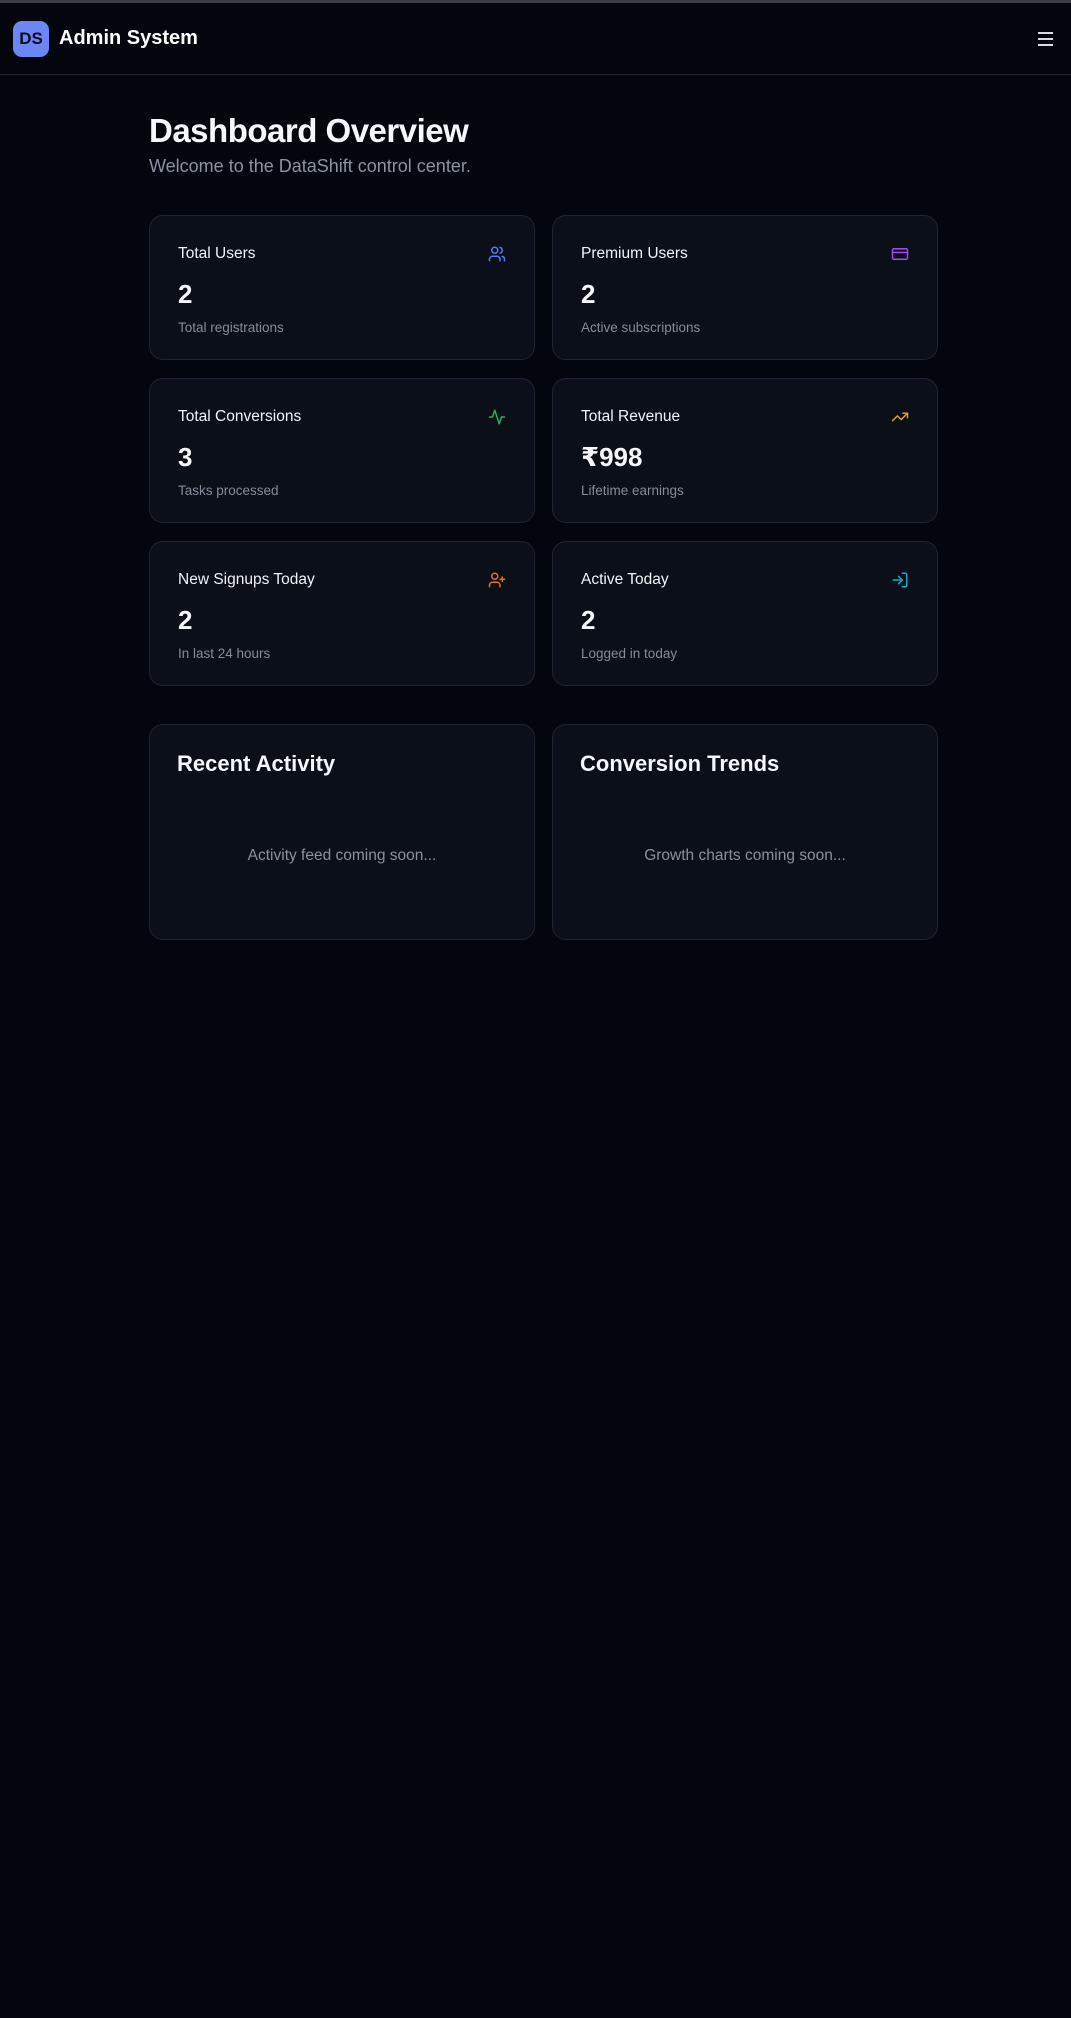 This screenshot has height=2018, width=1071. I want to click on app-title: Admin System, so click(128, 38).